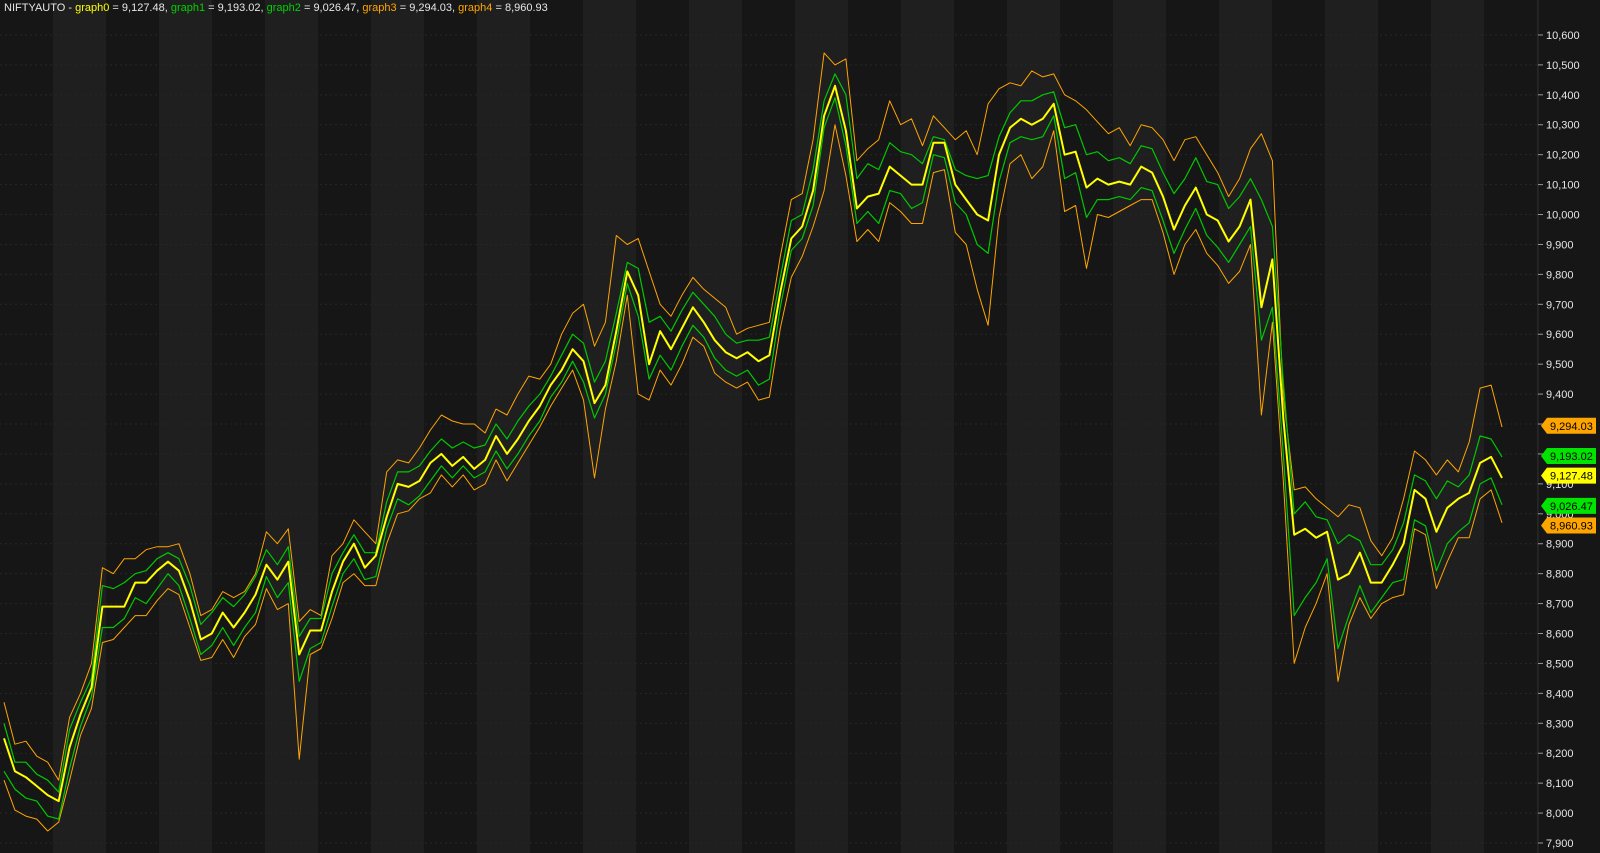  I want to click on y-tick-label: 10,400, so click(1563, 96).